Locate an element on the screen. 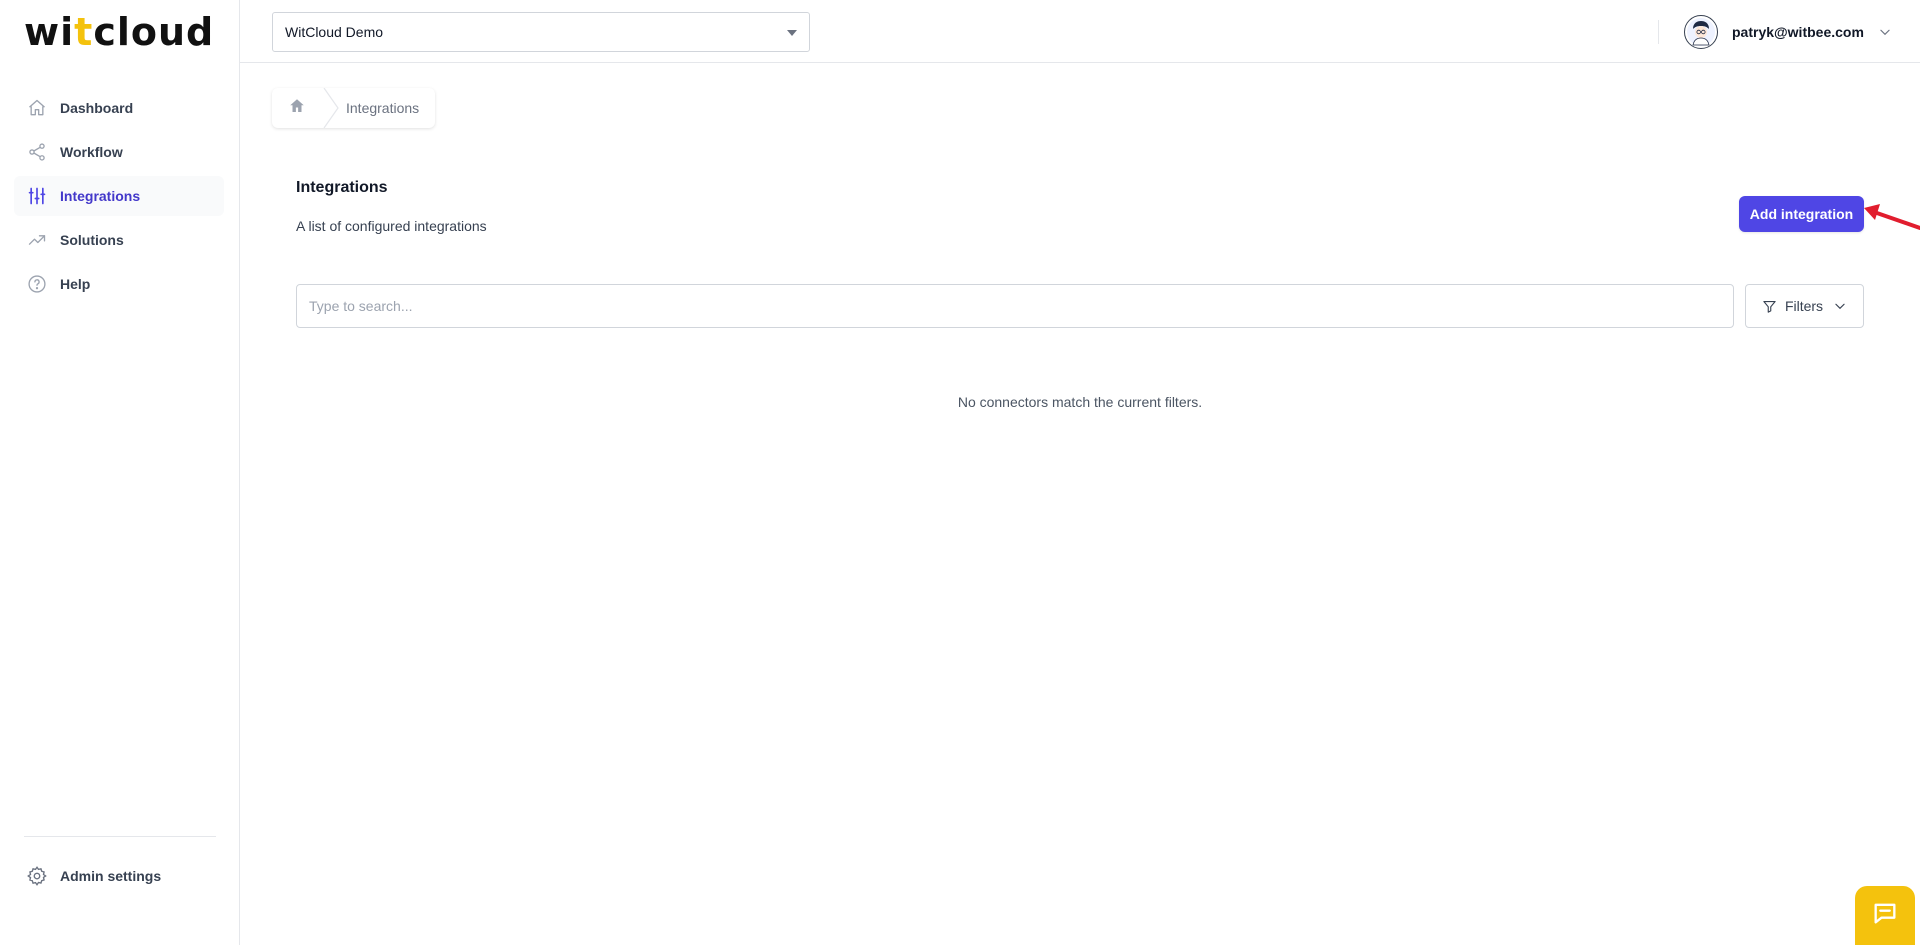 This screenshot has height=945, width=1920. sidebar-item-solutions: Solutions is located at coordinates (119, 240).